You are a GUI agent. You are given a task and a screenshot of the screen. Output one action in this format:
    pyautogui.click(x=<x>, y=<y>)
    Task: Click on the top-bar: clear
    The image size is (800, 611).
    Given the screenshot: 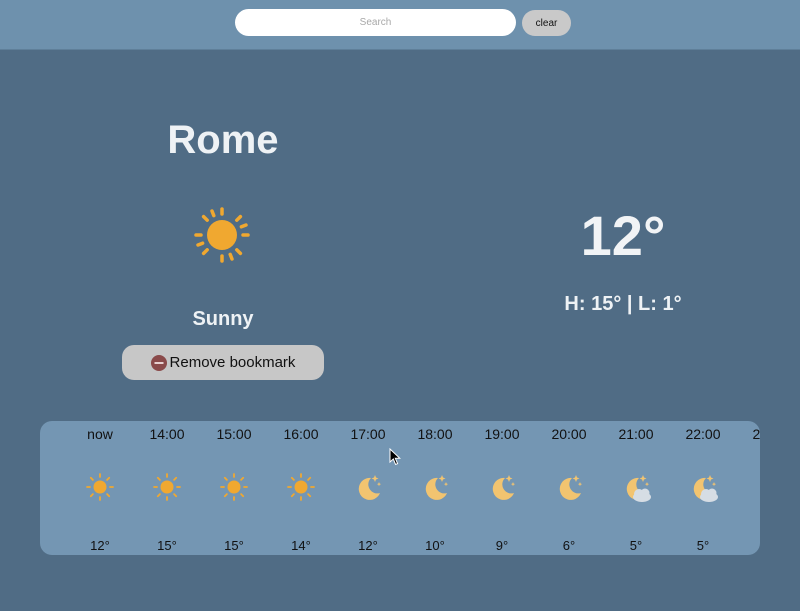 What is the action you would take?
    pyautogui.click(x=400, y=25)
    